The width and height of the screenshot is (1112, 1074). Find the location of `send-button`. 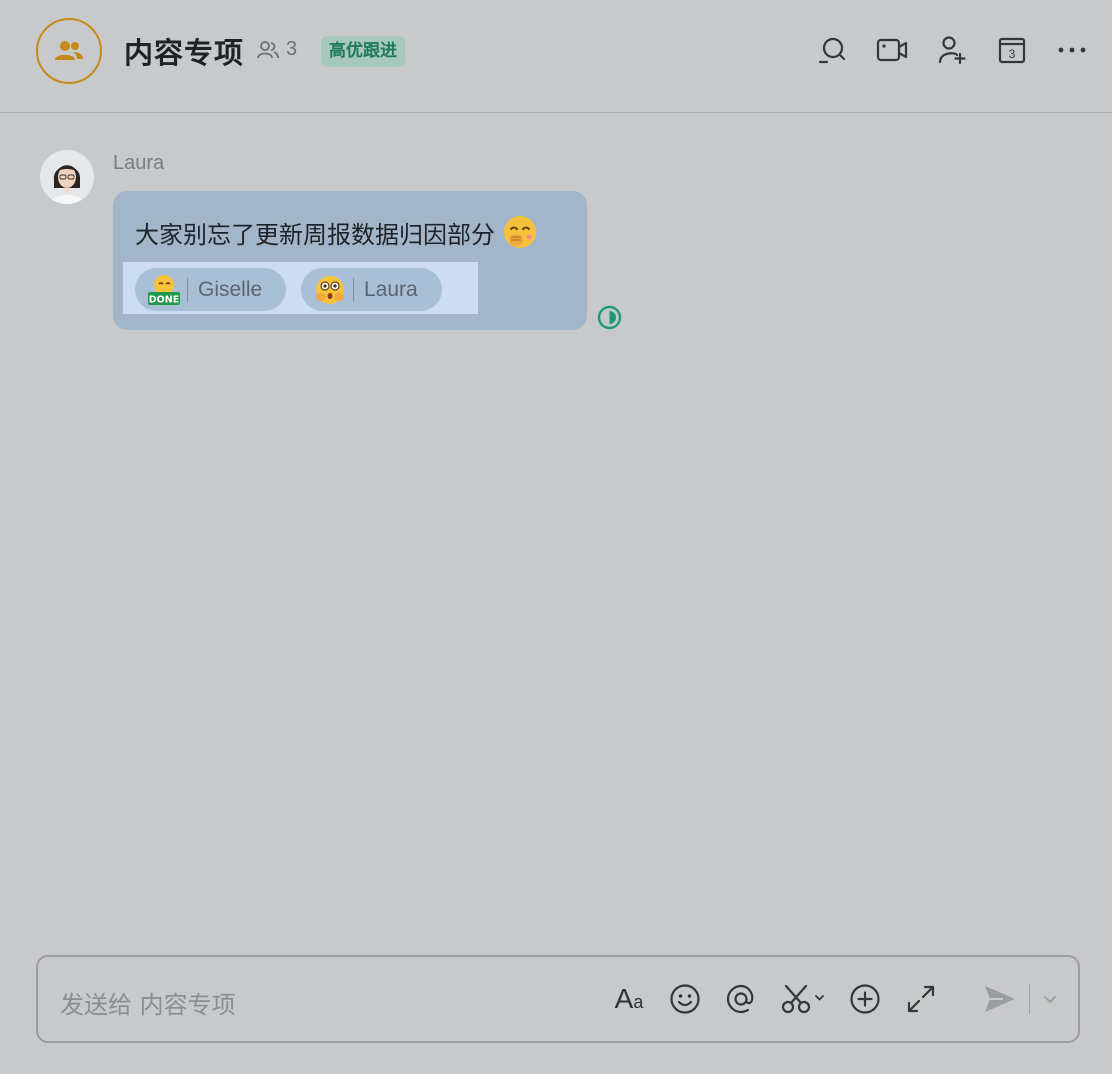

send-button is located at coordinates (1000, 999).